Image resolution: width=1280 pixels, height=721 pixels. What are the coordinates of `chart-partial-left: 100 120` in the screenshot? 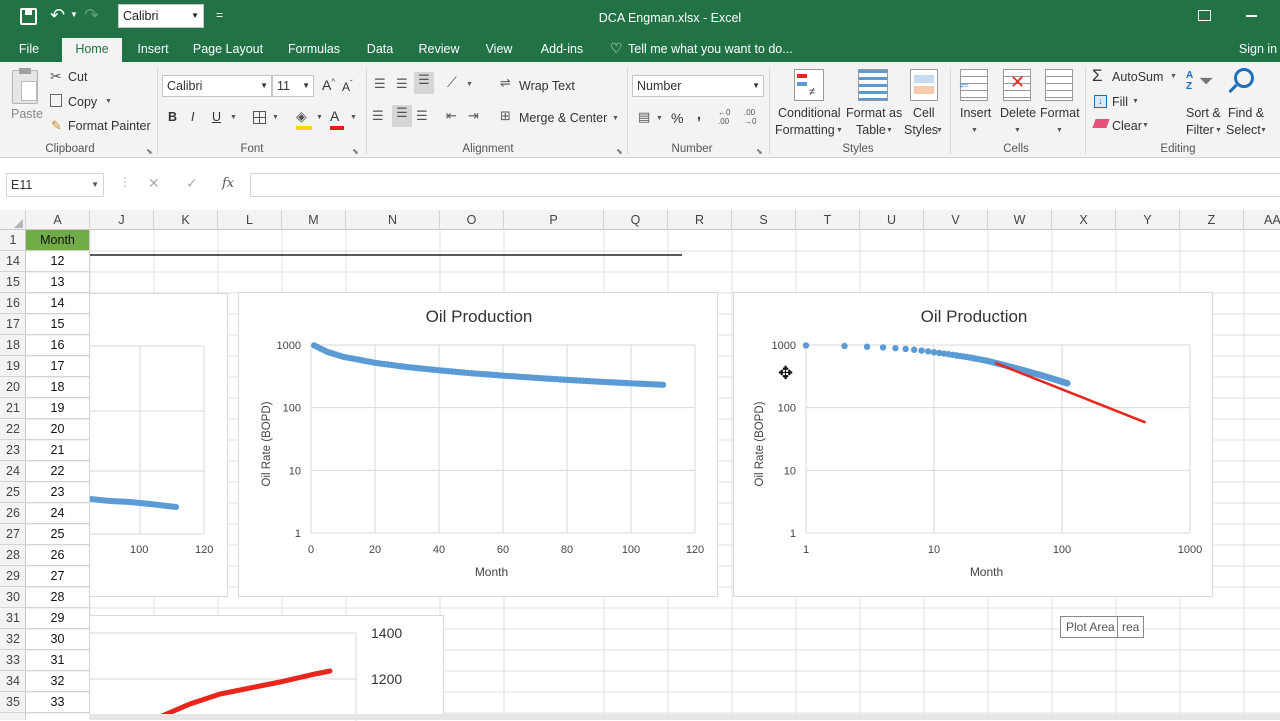 It's located at (159, 445).